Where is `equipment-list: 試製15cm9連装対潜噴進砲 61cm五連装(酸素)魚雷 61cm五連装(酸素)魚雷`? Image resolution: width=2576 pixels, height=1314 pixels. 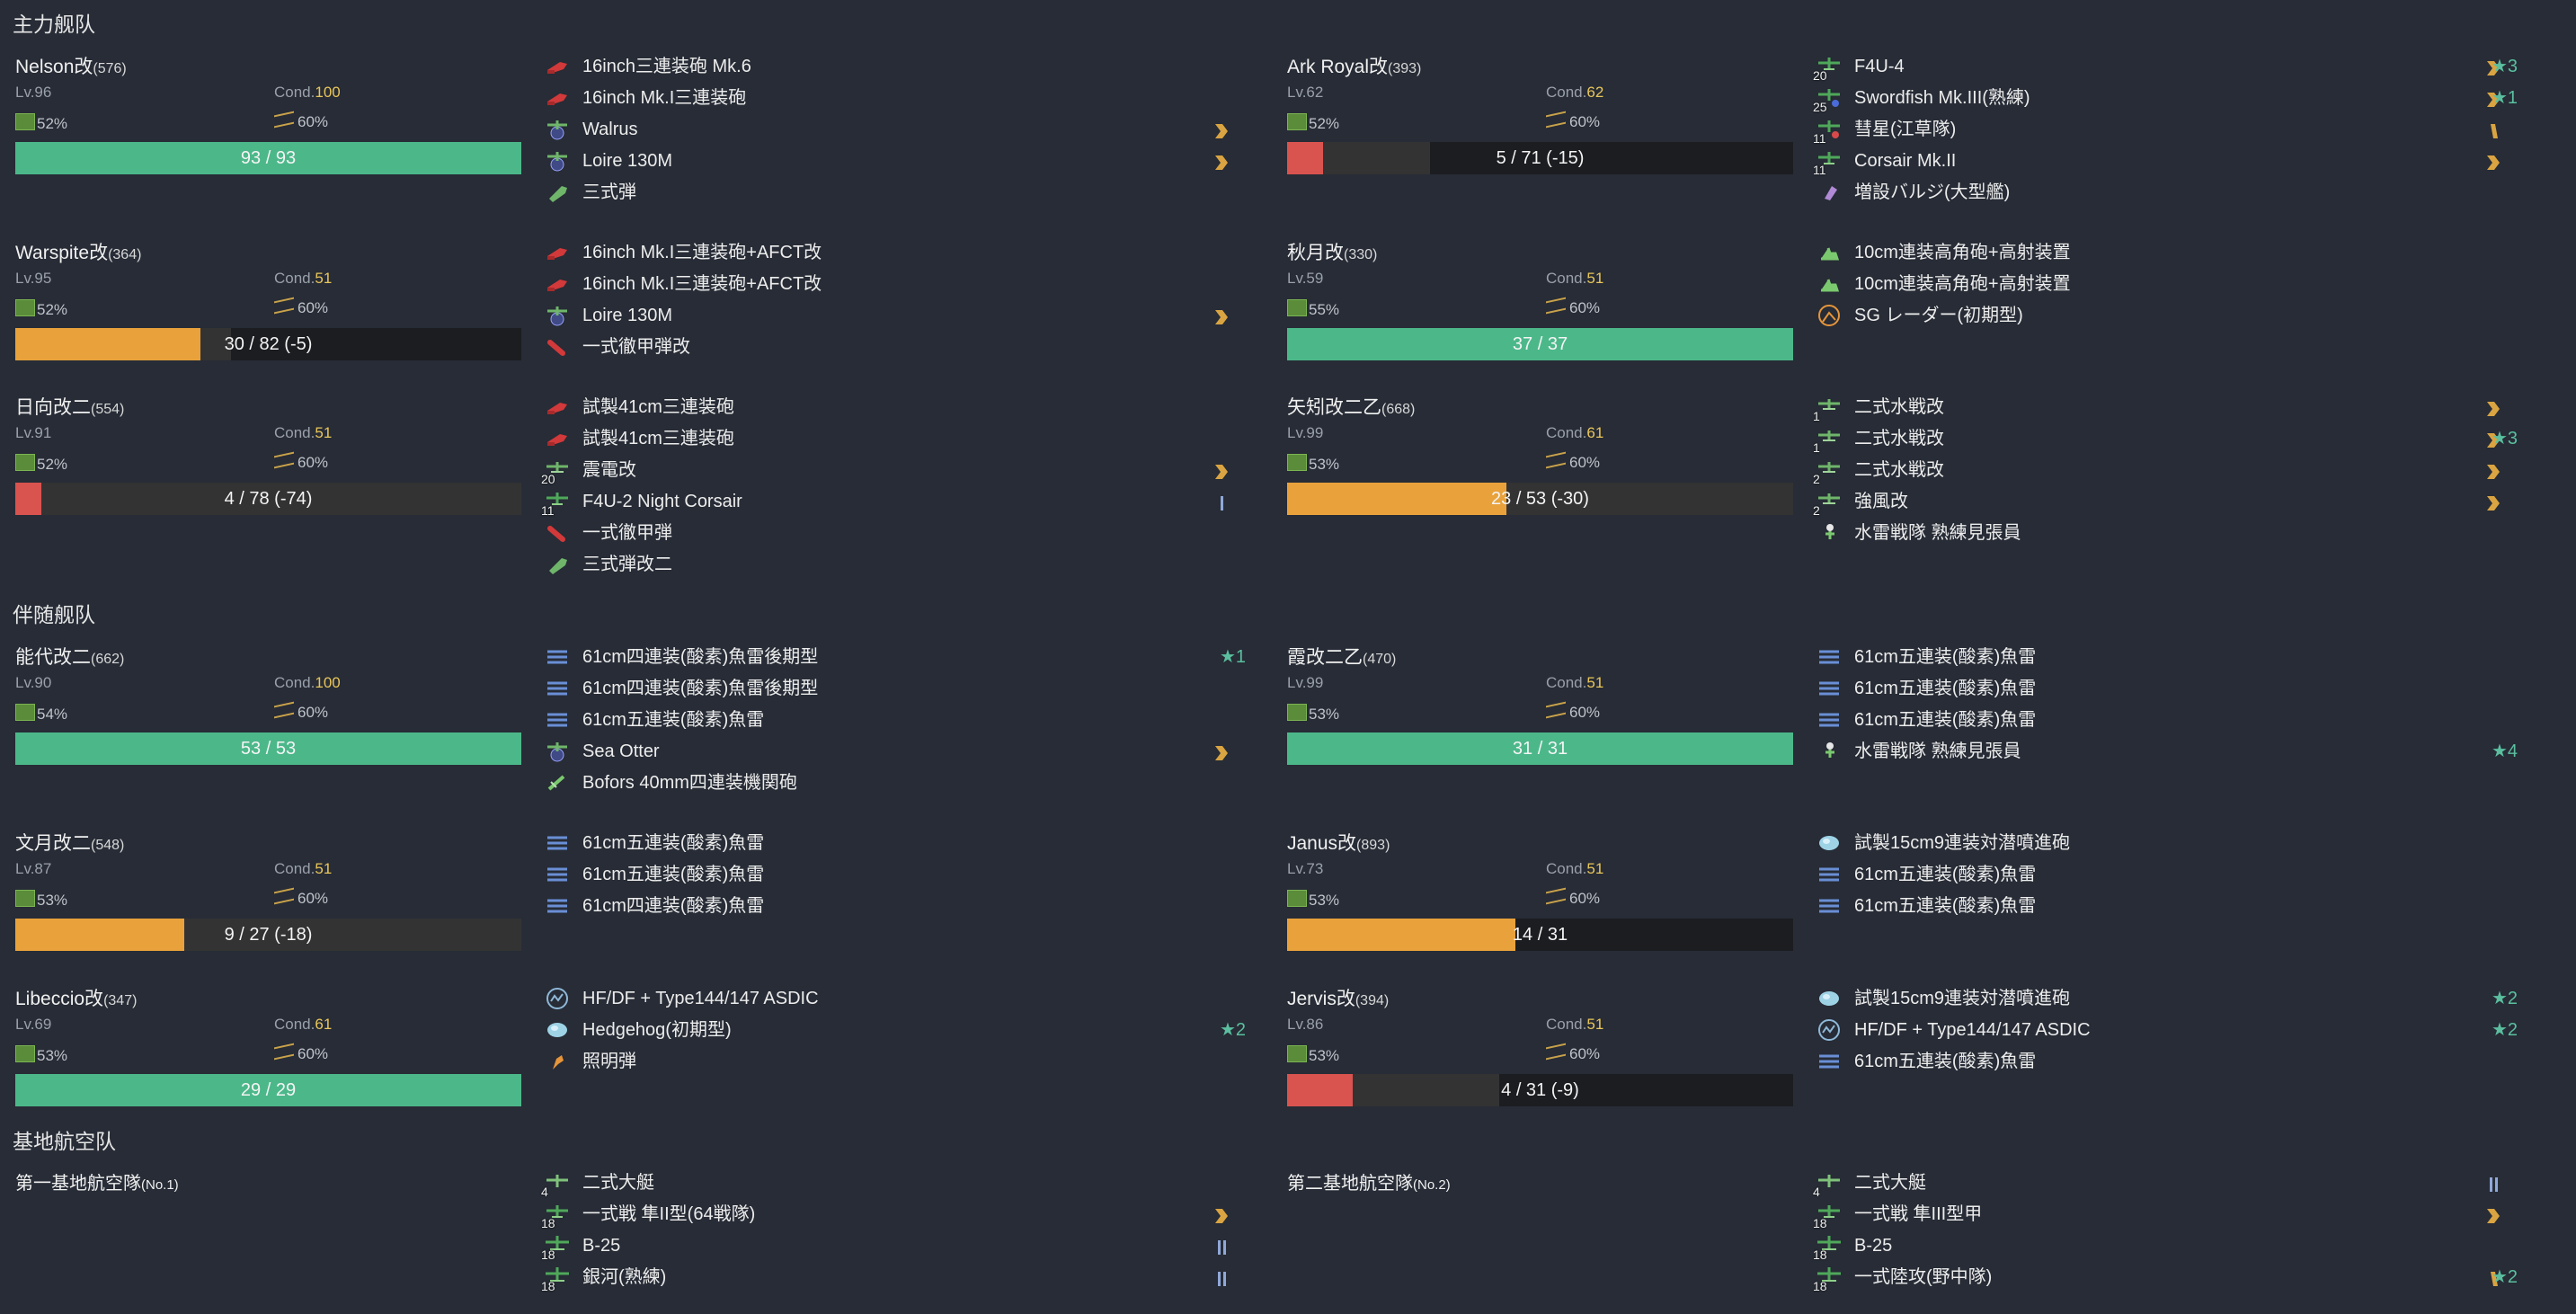 equipment-list: 試製15cm9連装対潜噴進砲 61cm五連装(酸素)魚雷 61cm五連装(酸素)魚雷 is located at coordinates (2163, 876).